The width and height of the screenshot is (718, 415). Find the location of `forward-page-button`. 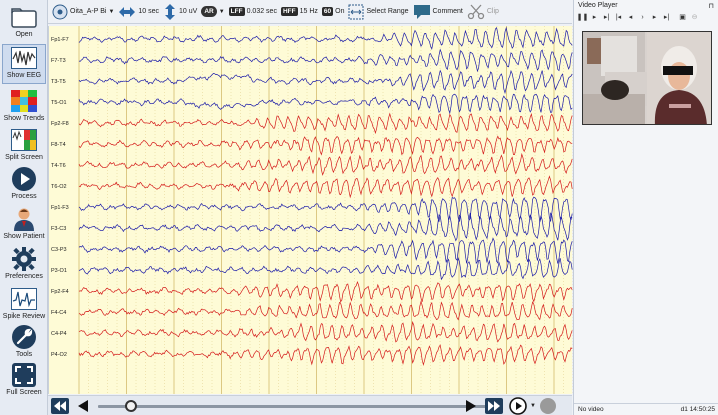

forward-page-button is located at coordinates (494, 406).